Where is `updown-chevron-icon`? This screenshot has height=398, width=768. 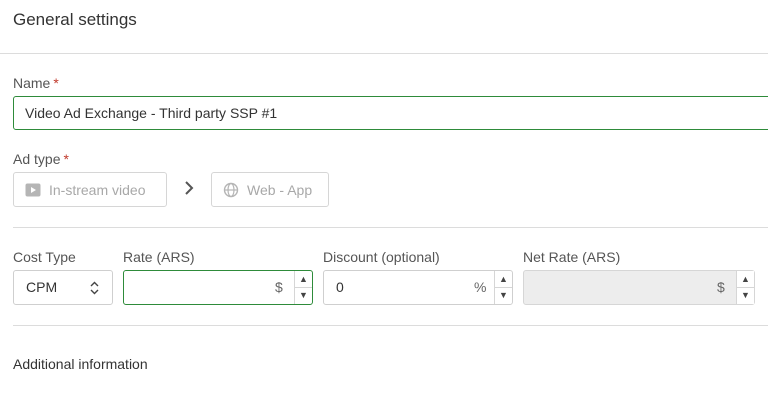
updown-chevron-icon is located at coordinates (94, 288).